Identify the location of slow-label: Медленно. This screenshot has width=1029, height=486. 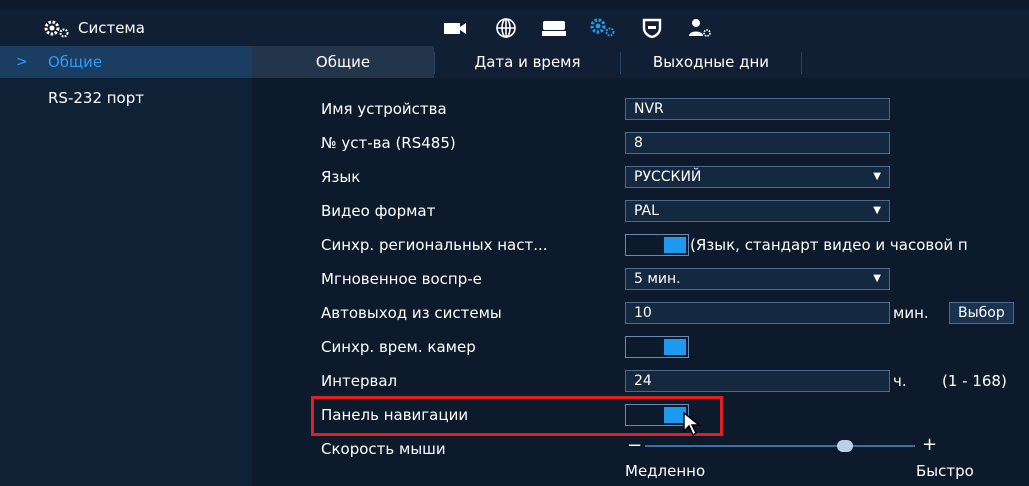
(665, 471).